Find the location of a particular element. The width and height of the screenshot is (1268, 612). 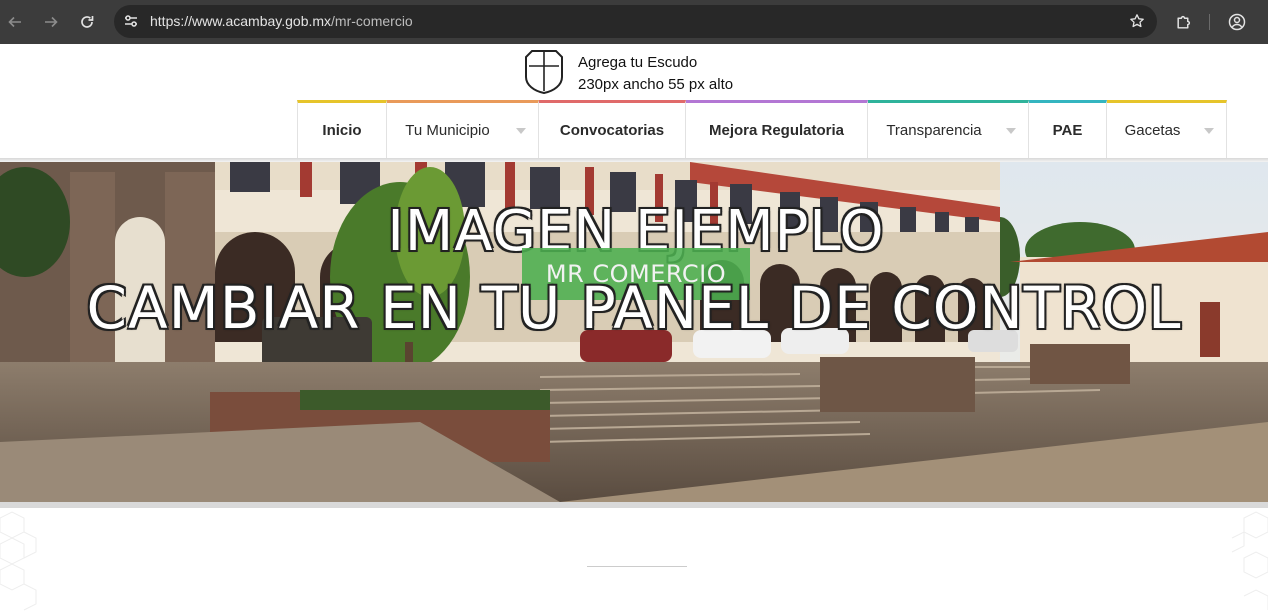

escudo-line-1: Agrega tu Escudo is located at coordinates (638, 62).